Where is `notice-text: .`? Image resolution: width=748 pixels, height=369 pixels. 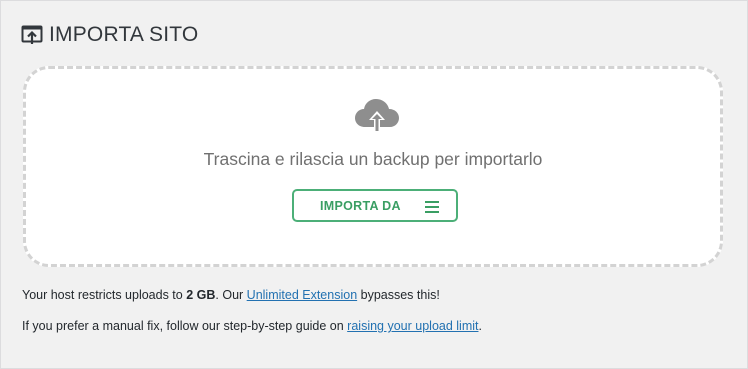 notice-text: . is located at coordinates (480, 326).